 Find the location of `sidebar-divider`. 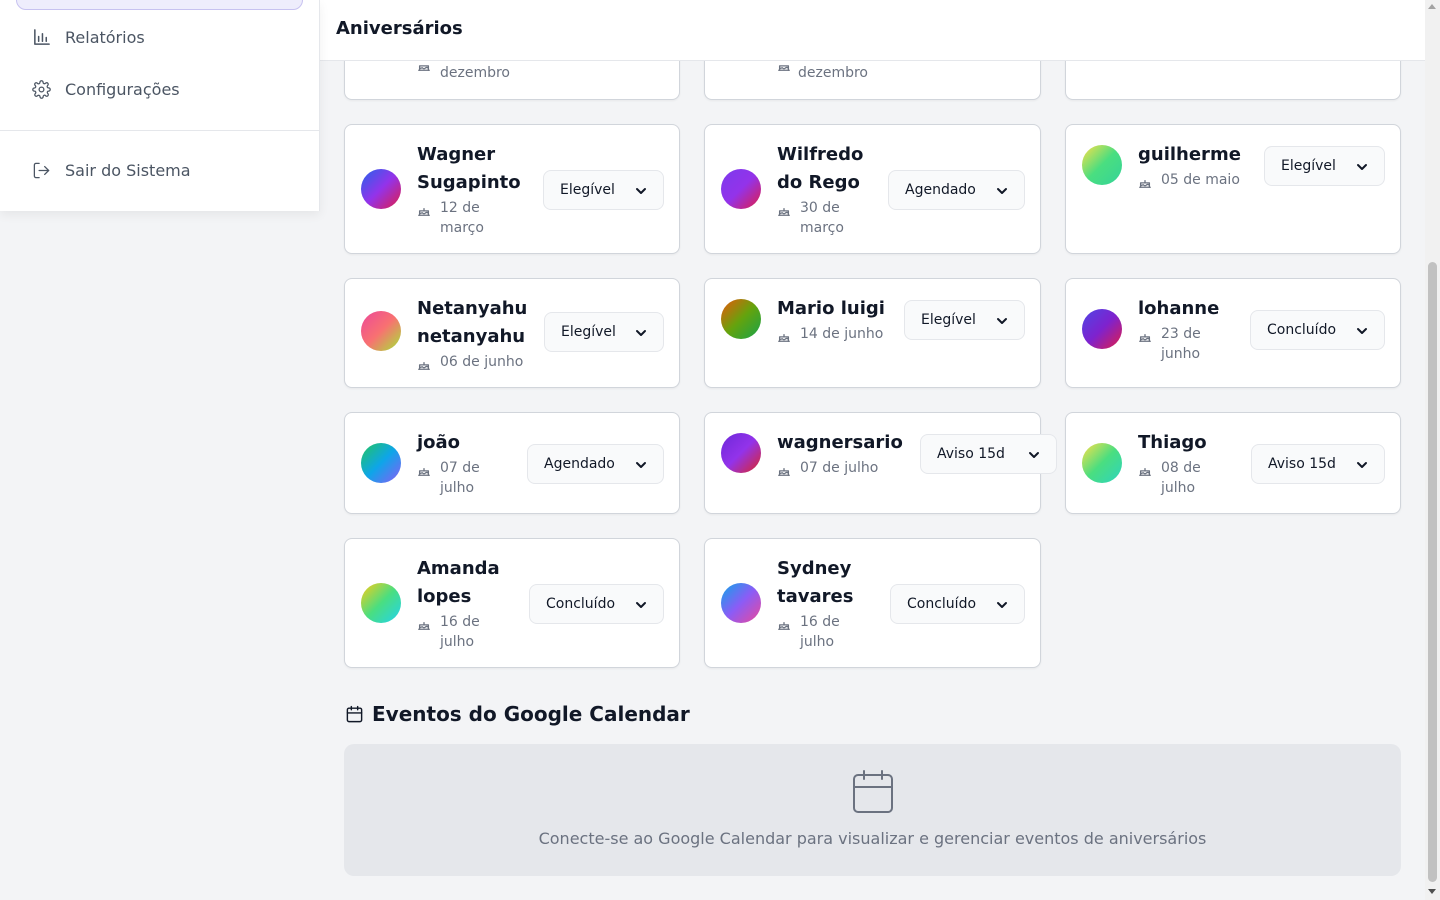

sidebar-divider is located at coordinates (159, 130).